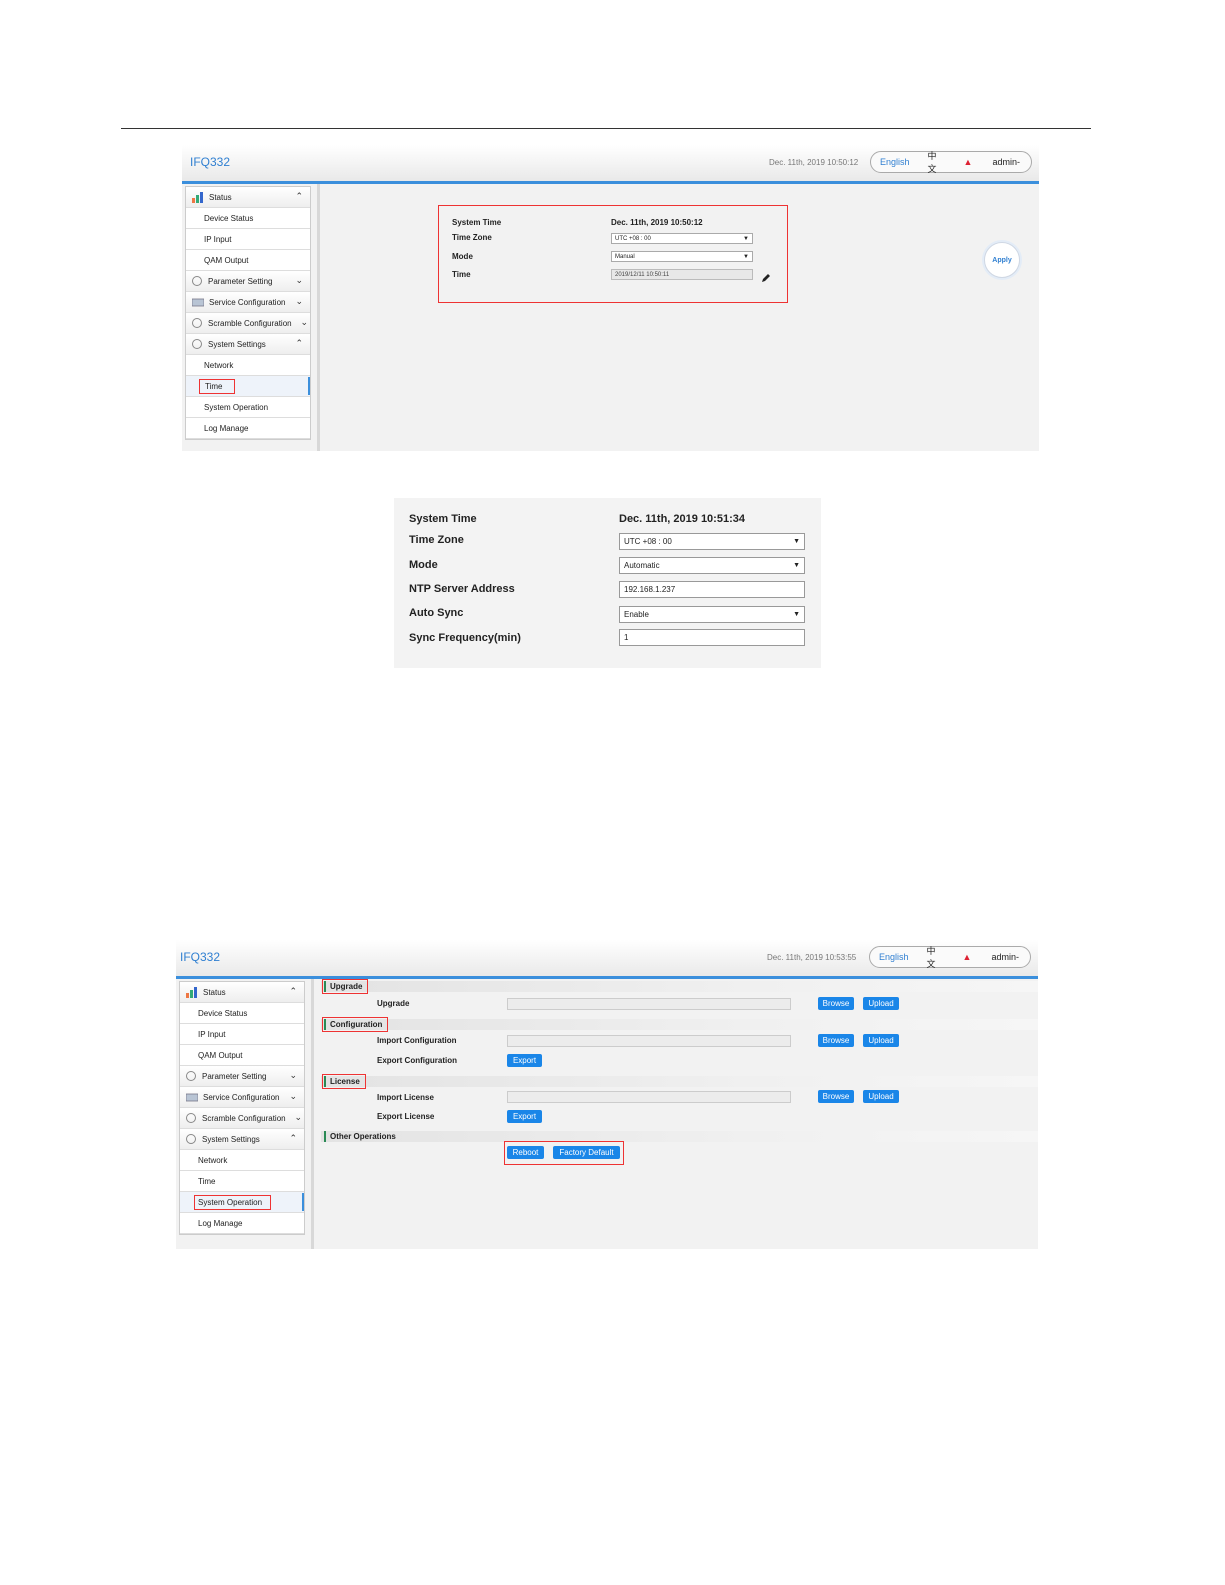  What do you see at coordinates (649, 1041) in the screenshot?
I see `import-configuration-file-input` at bounding box center [649, 1041].